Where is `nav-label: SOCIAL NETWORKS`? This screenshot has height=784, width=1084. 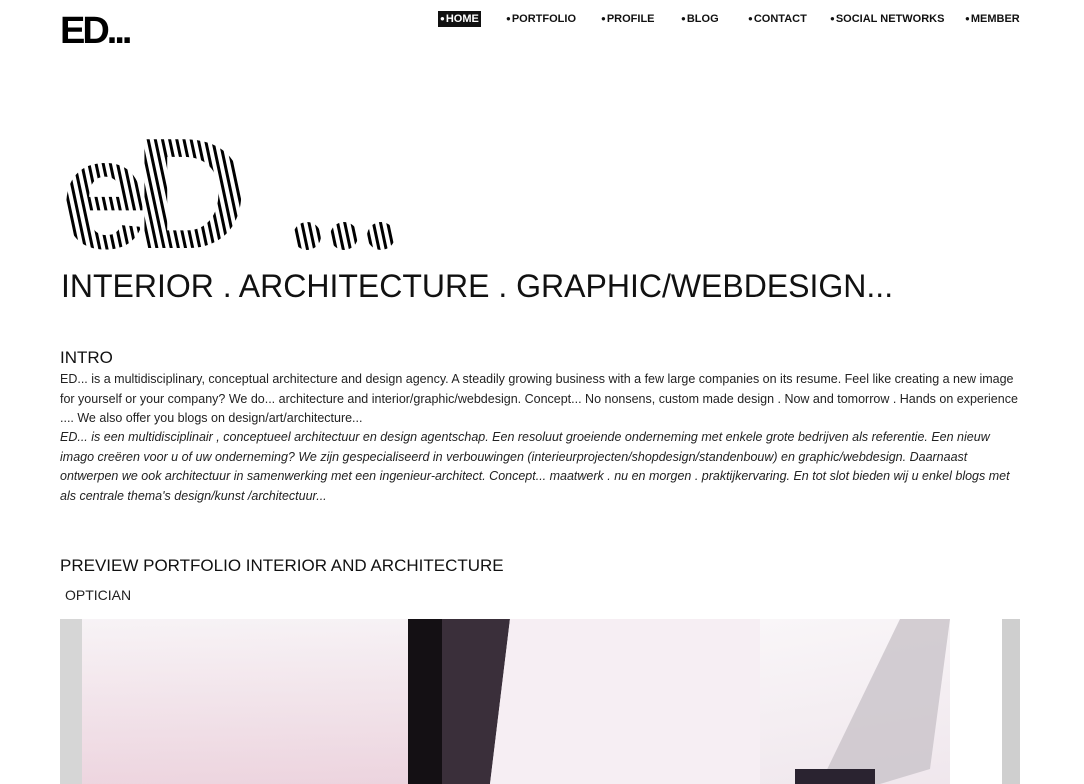 nav-label: SOCIAL NETWORKS is located at coordinates (890, 19).